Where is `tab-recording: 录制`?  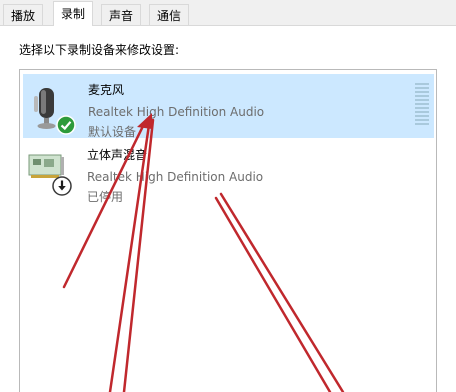
tab-recording: 录制 is located at coordinates (73, 13).